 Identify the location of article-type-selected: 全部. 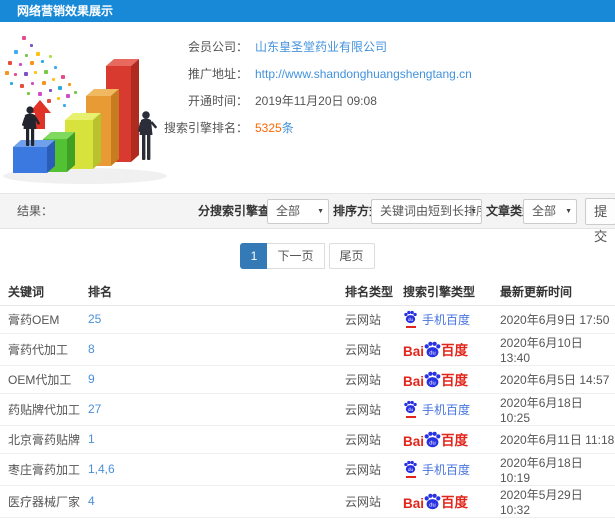
(544, 211).